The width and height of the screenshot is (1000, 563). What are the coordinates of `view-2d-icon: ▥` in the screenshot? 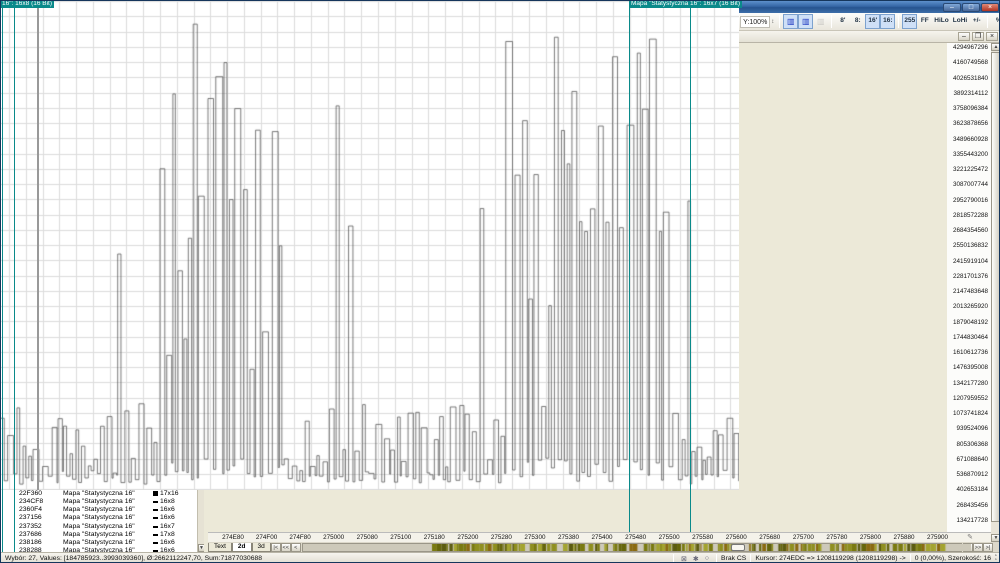 It's located at (791, 21).